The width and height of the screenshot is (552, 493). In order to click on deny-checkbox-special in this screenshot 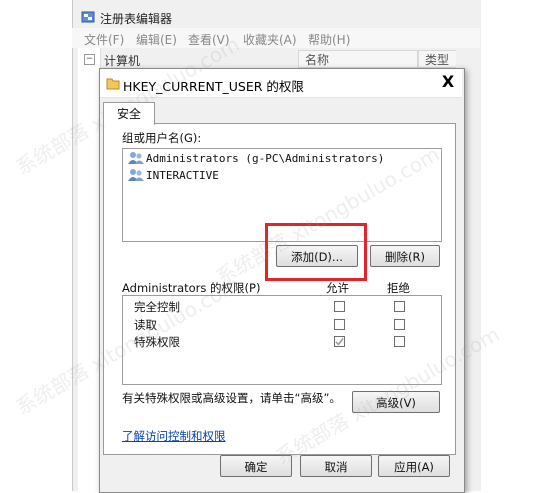, I will do `click(399, 341)`.